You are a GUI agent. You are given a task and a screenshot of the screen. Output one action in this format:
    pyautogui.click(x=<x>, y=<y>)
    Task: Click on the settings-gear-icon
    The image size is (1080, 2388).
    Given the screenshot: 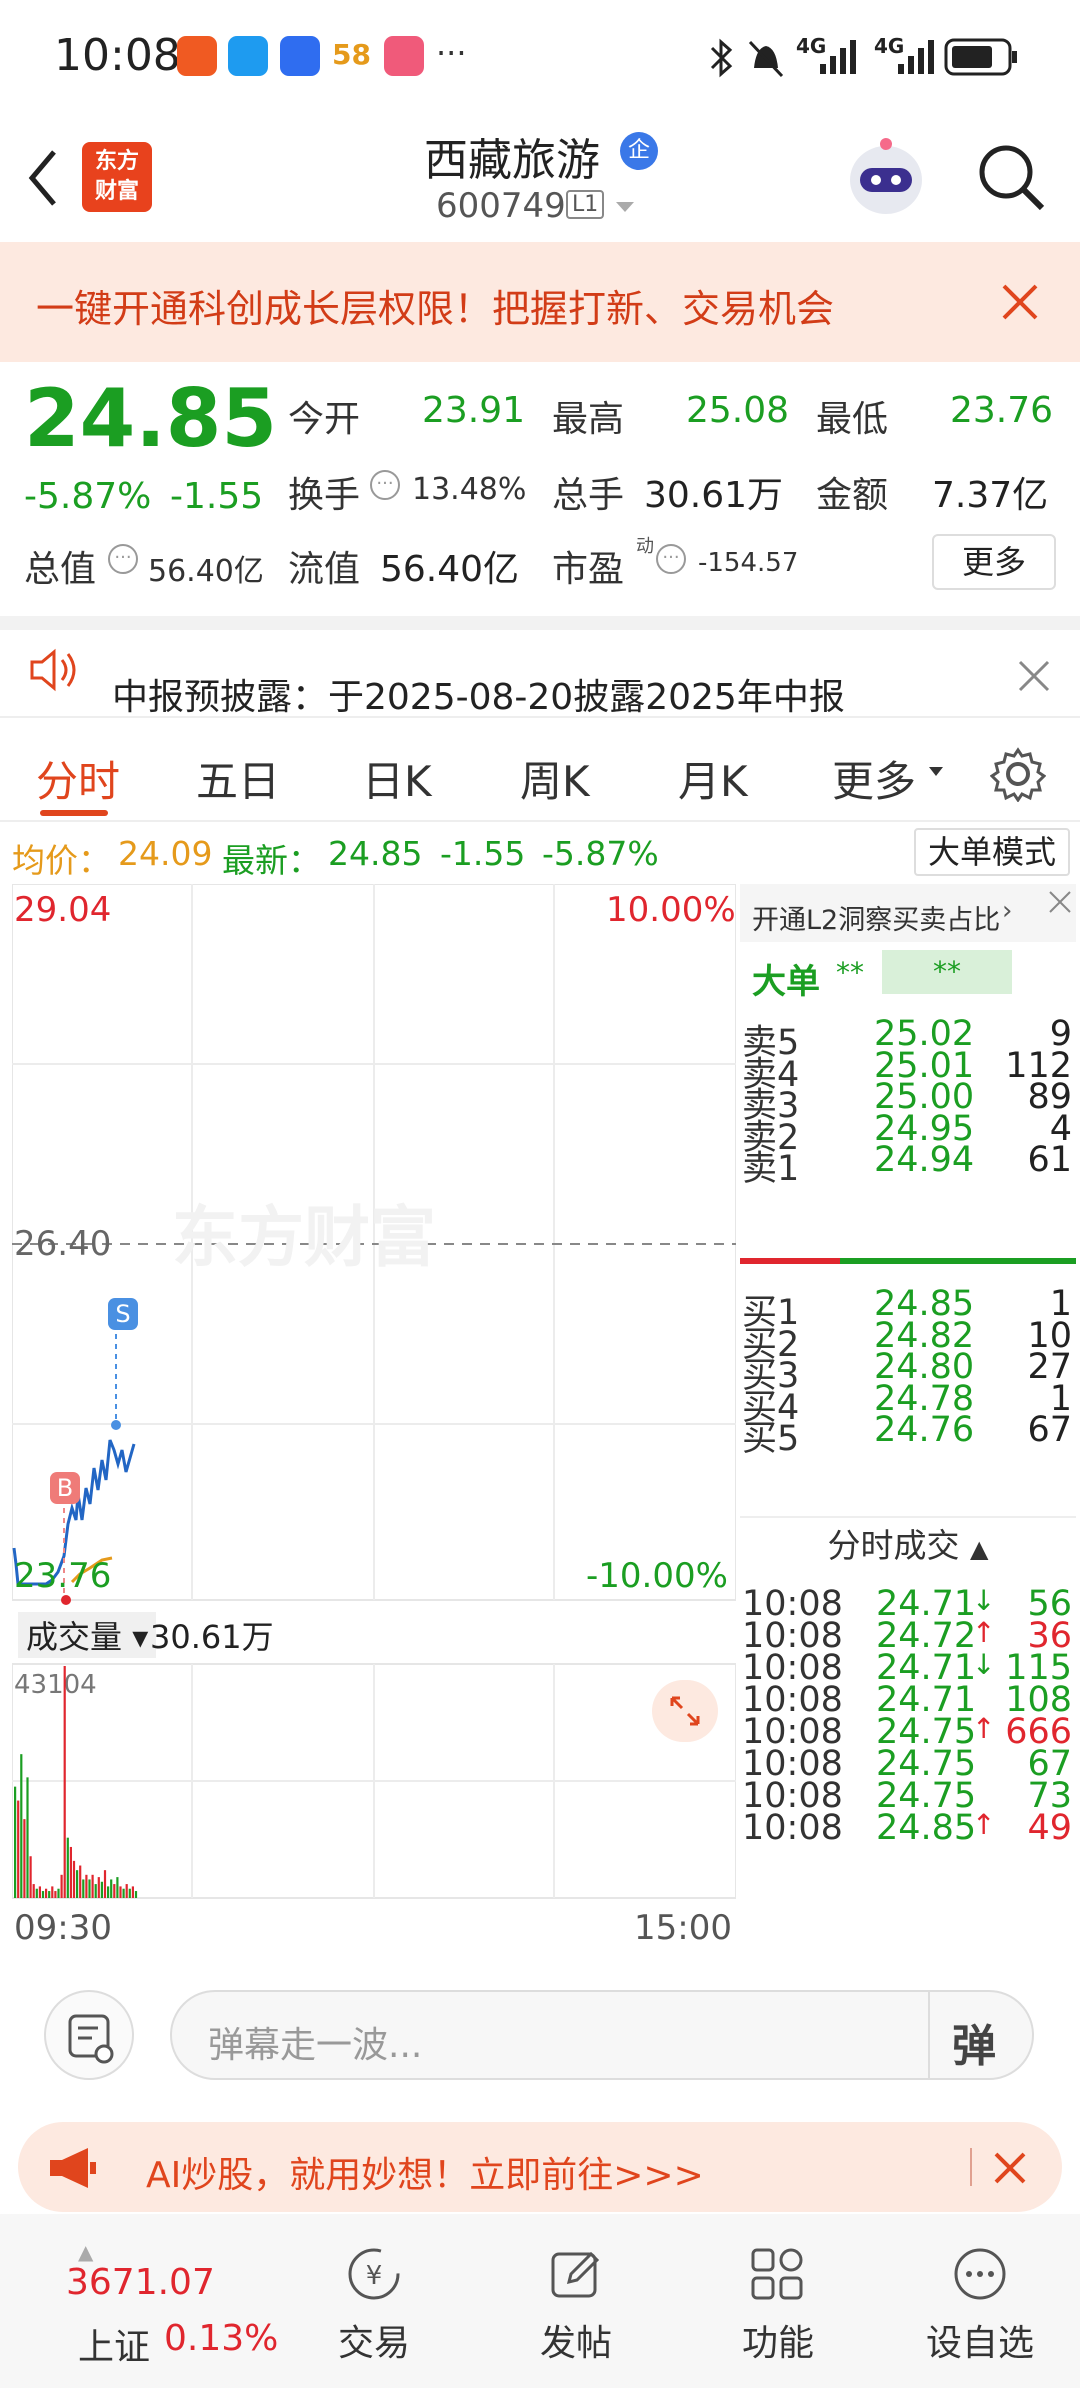 What is the action you would take?
    pyautogui.click(x=1018, y=774)
    